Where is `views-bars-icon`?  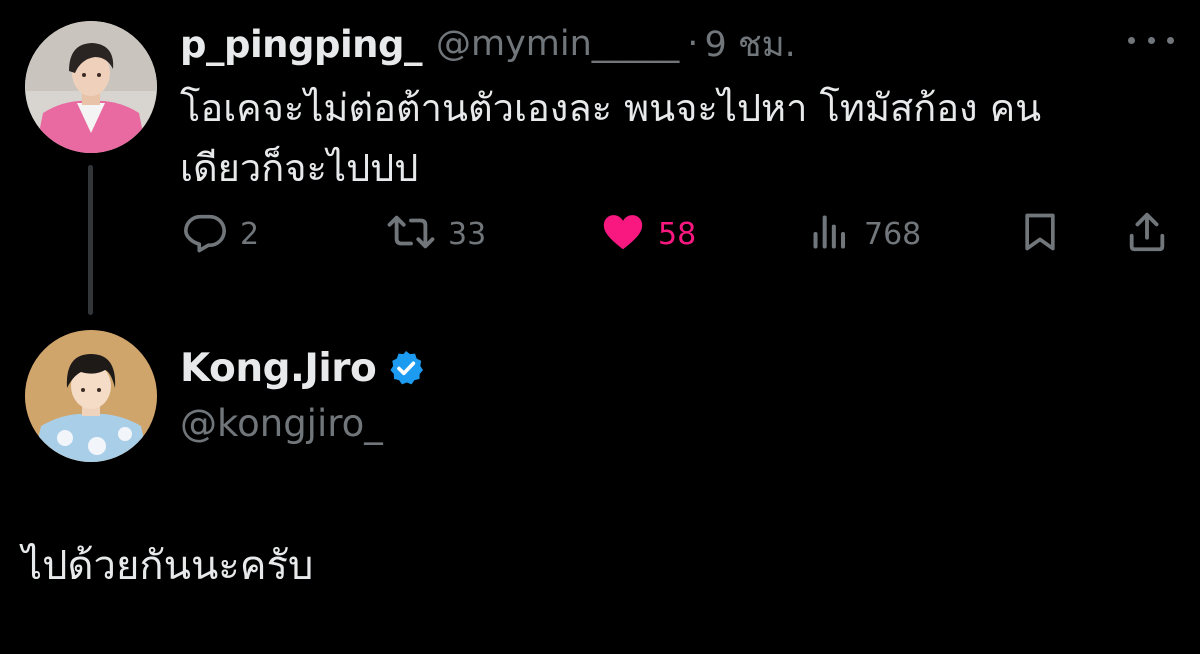 views-bars-icon is located at coordinates (830, 234).